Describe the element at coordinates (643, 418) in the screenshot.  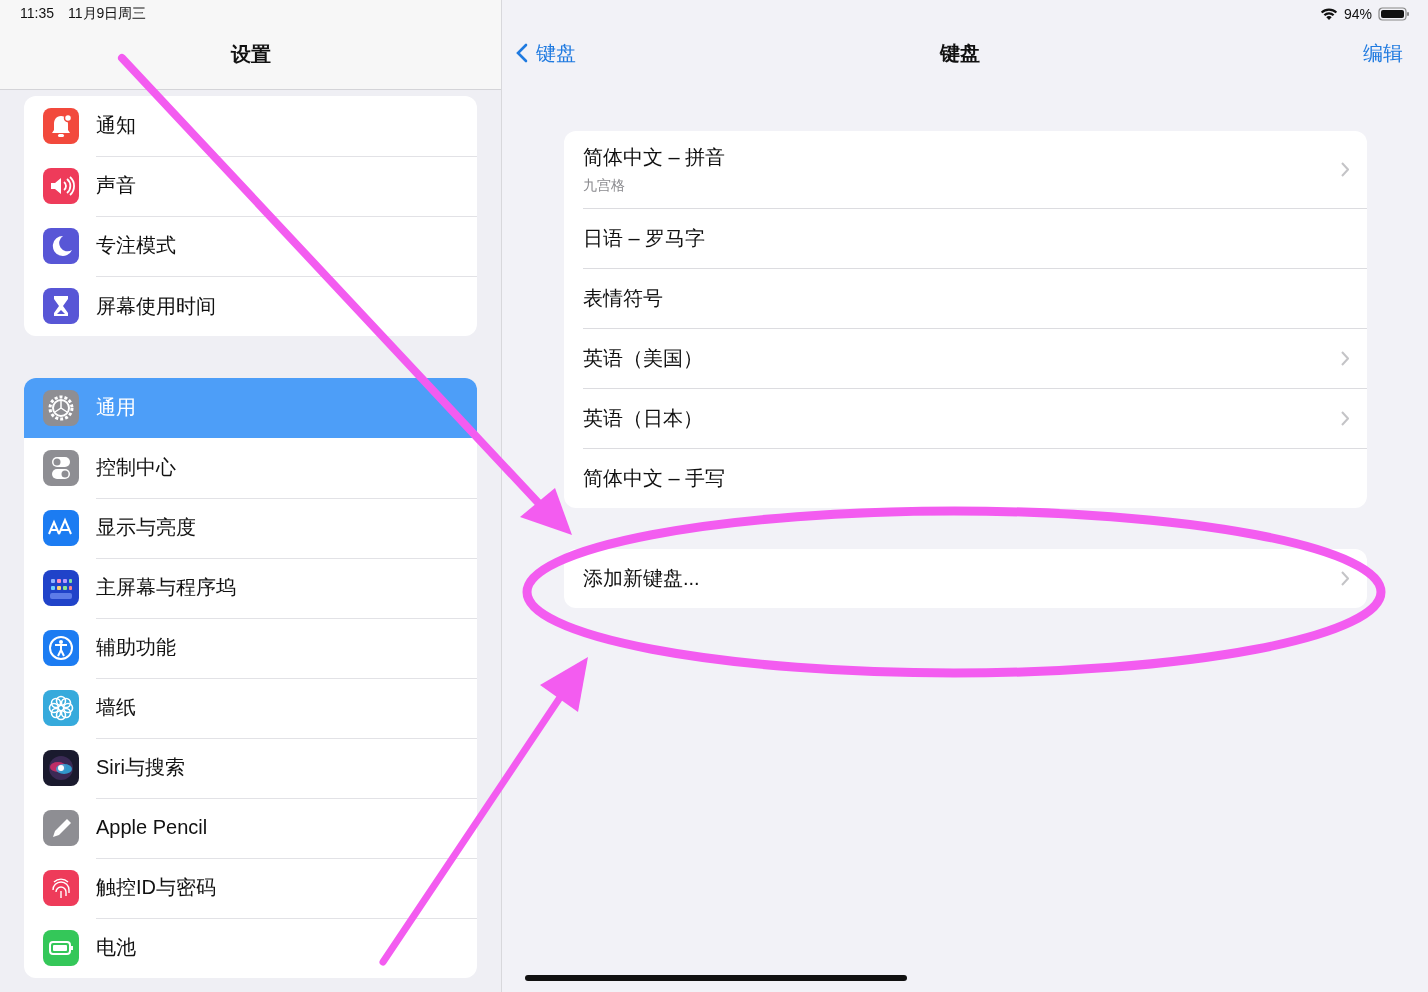
I see `keyboard-name: 英语（日本）` at that location.